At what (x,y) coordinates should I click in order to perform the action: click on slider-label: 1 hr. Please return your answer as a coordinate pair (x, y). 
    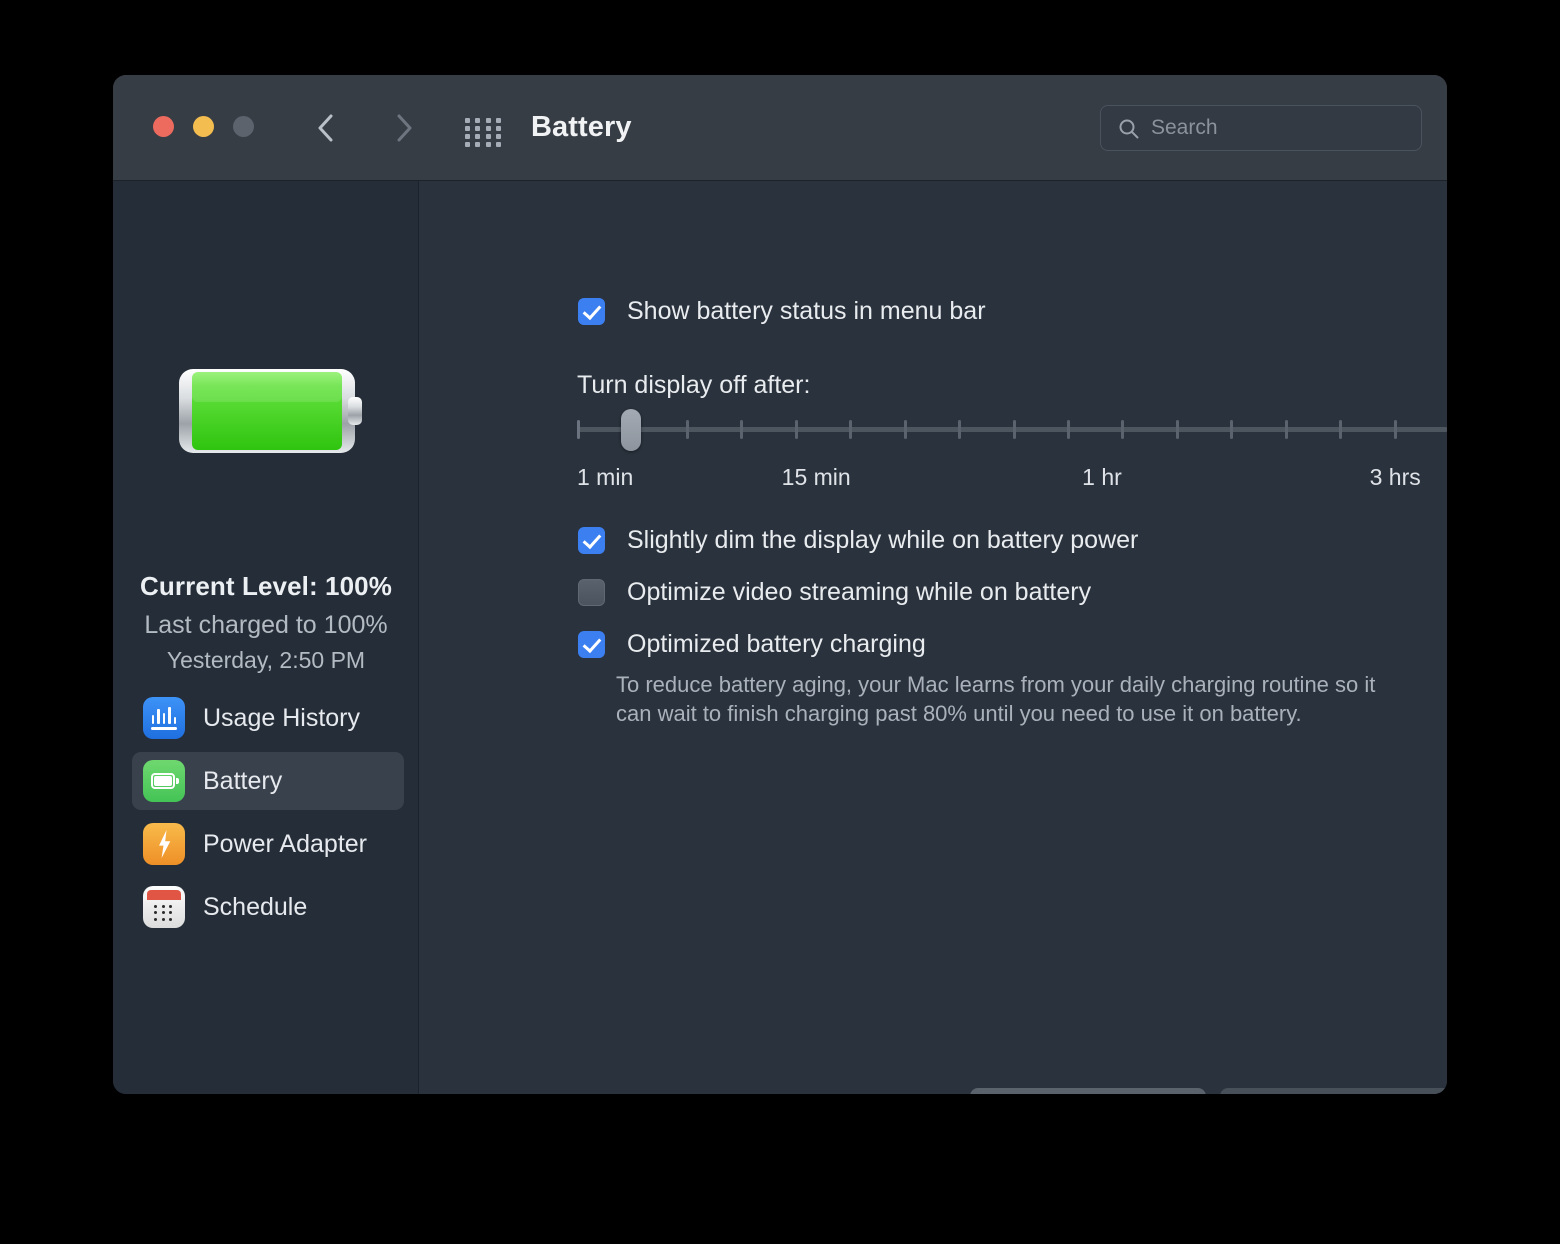
    Looking at the image, I should click on (1102, 477).